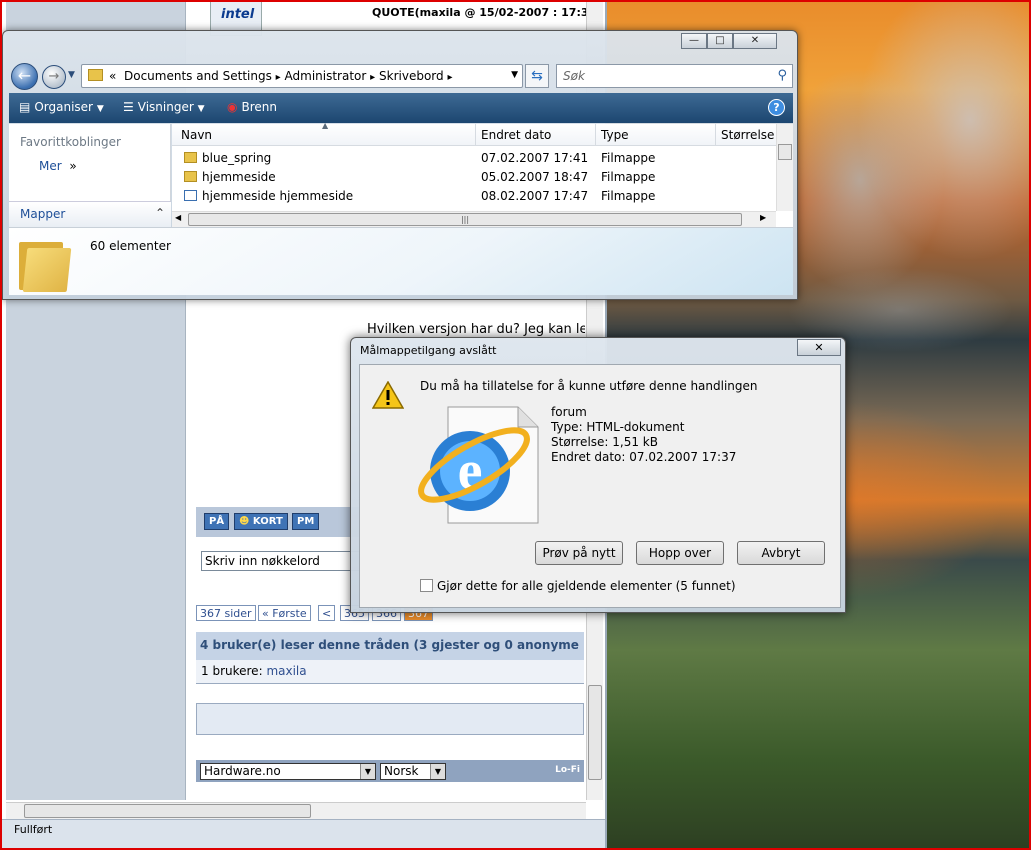 The width and height of the screenshot is (1031, 850). I want to click on window-controls: — □ ✕, so click(729, 41).